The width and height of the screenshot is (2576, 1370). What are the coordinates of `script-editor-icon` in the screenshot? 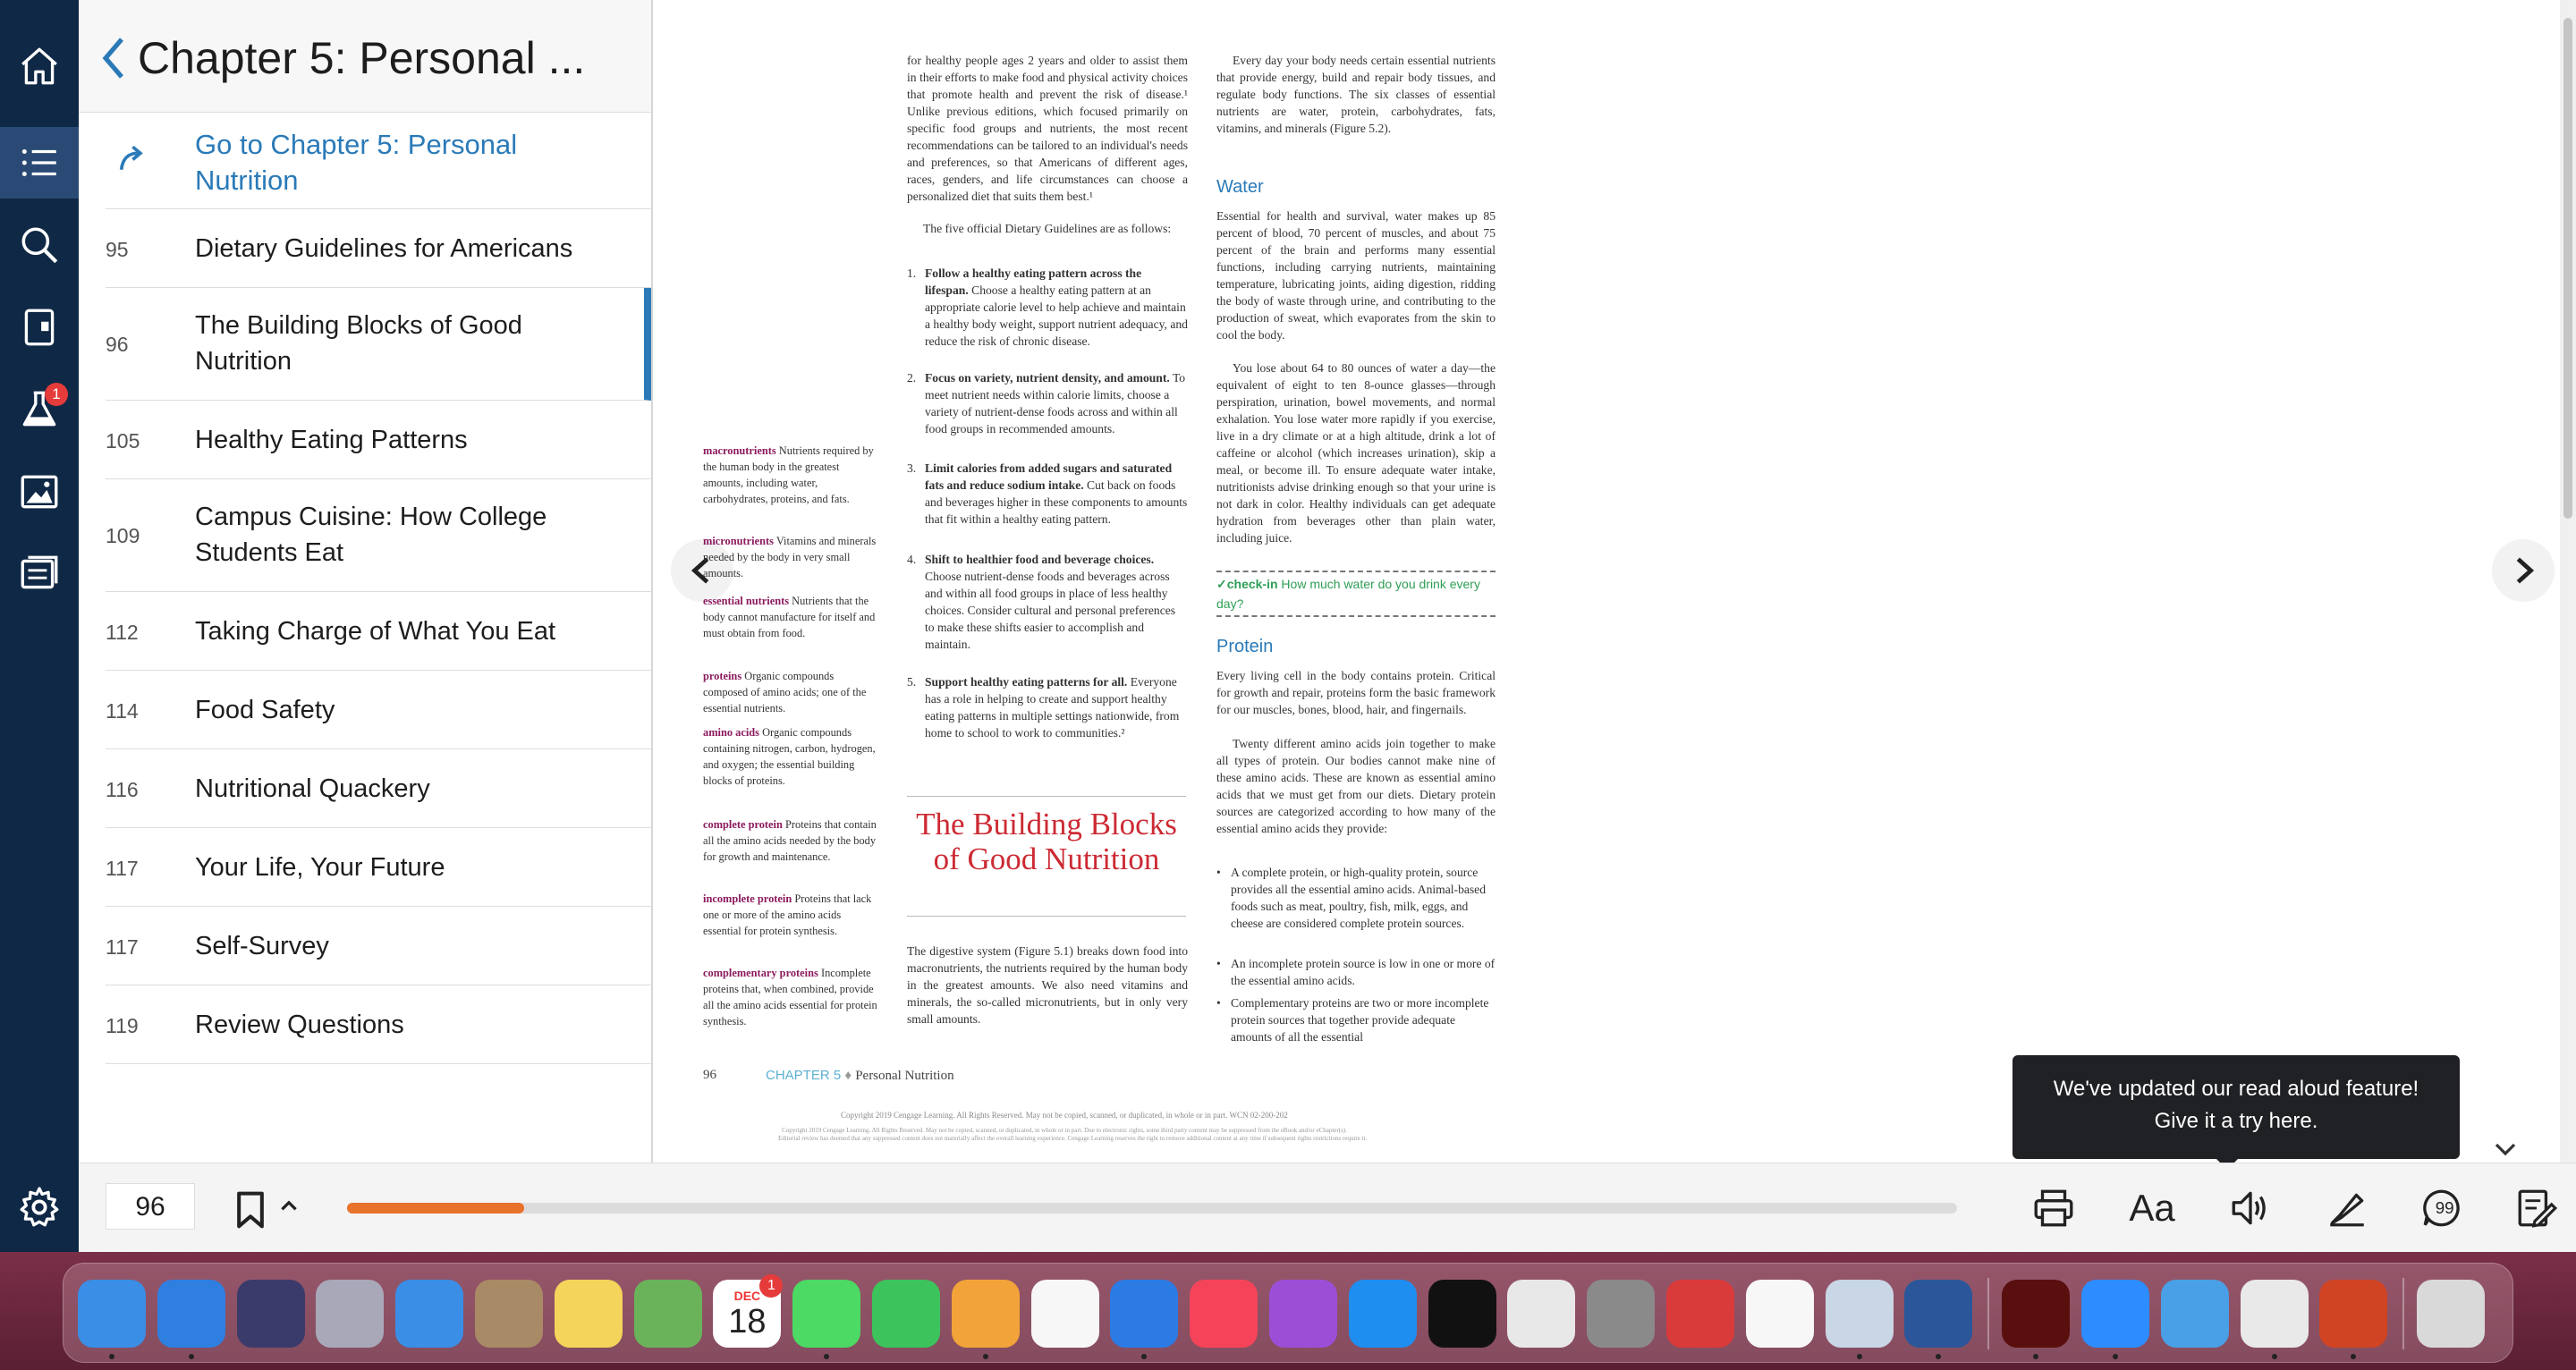 It's located at (1541, 1314).